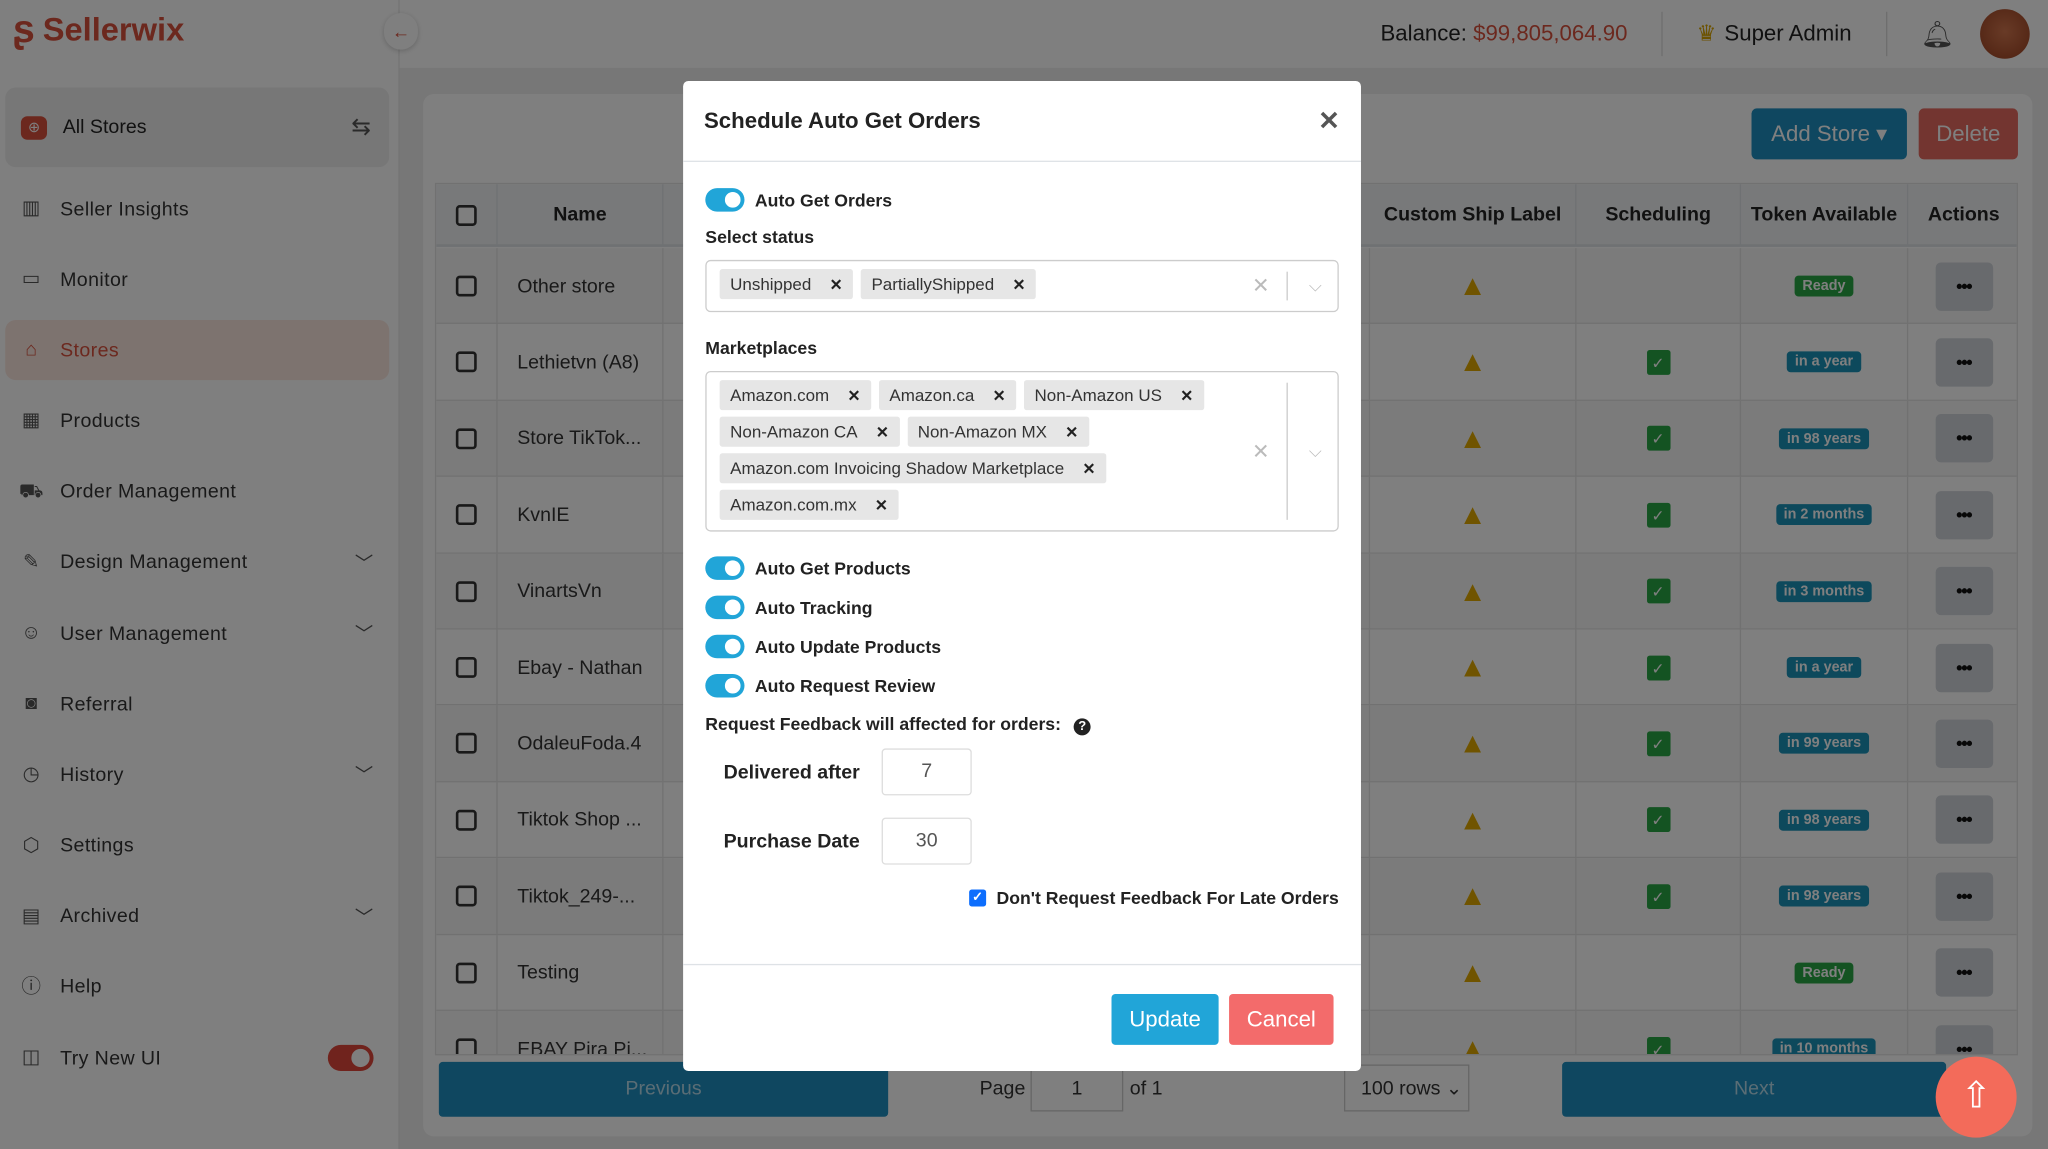  I want to click on help-icon: ?, so click(1082, 727).